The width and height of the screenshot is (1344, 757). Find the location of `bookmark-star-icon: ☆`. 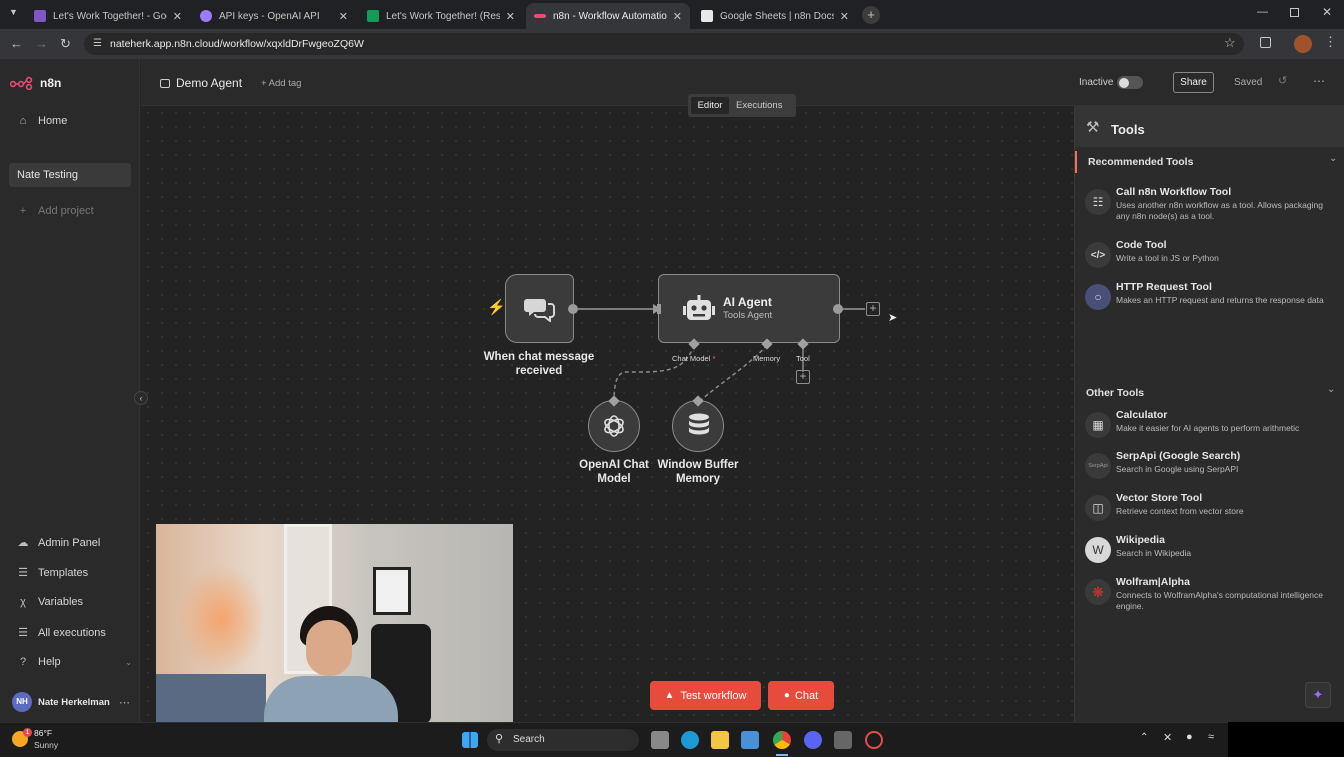

bookmark-star-icon: ☆ is located at coordinates (1230, 43).